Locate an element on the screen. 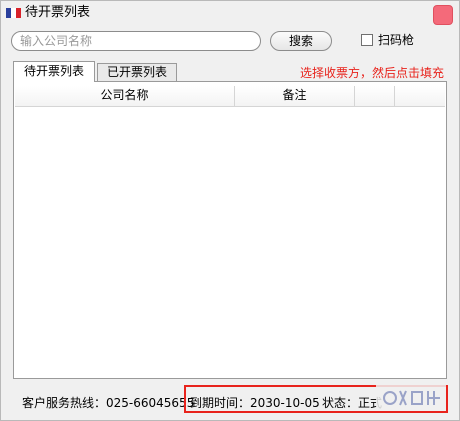  license-status: 状态：正式 is located at coordinates (352, 402).